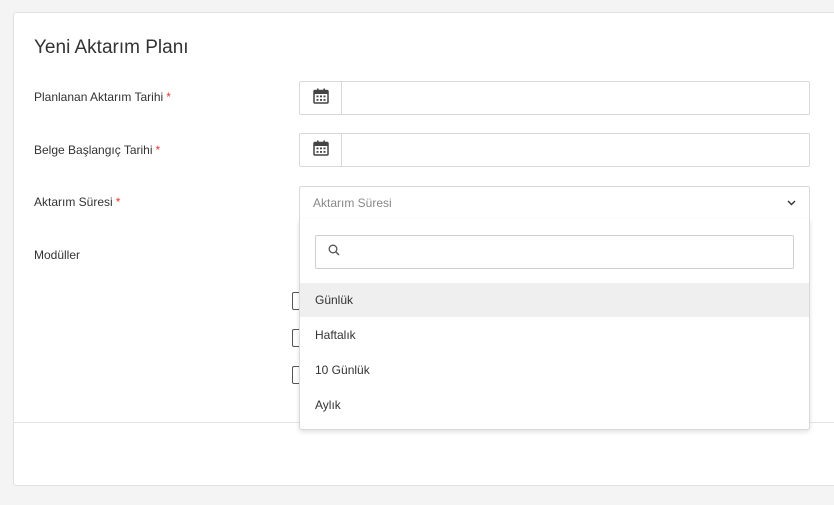 The width and height of the screenshot is (834, 505). I want to click on transfer-period-label-text: Aktarım Süresi, so click(73, 202).